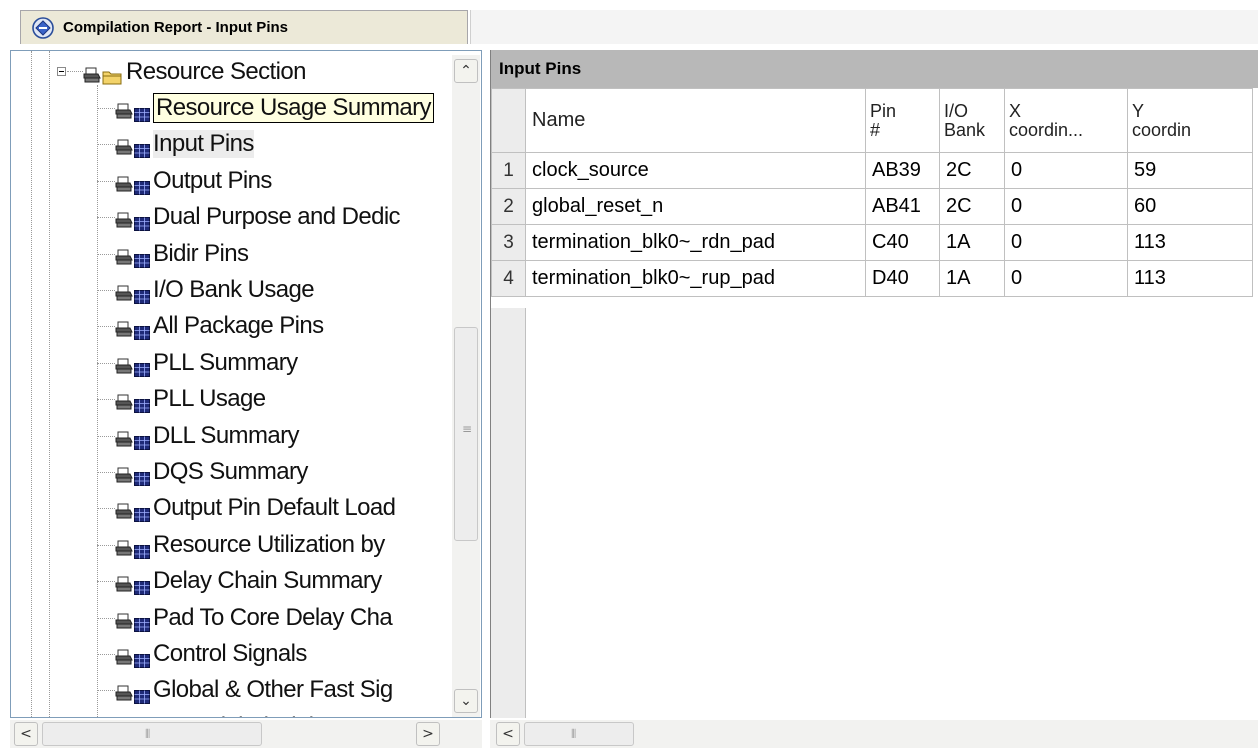 This screenshot has width=1258, height=756. I want to click on tree-item-label: Output Pins, so click(212, 180).